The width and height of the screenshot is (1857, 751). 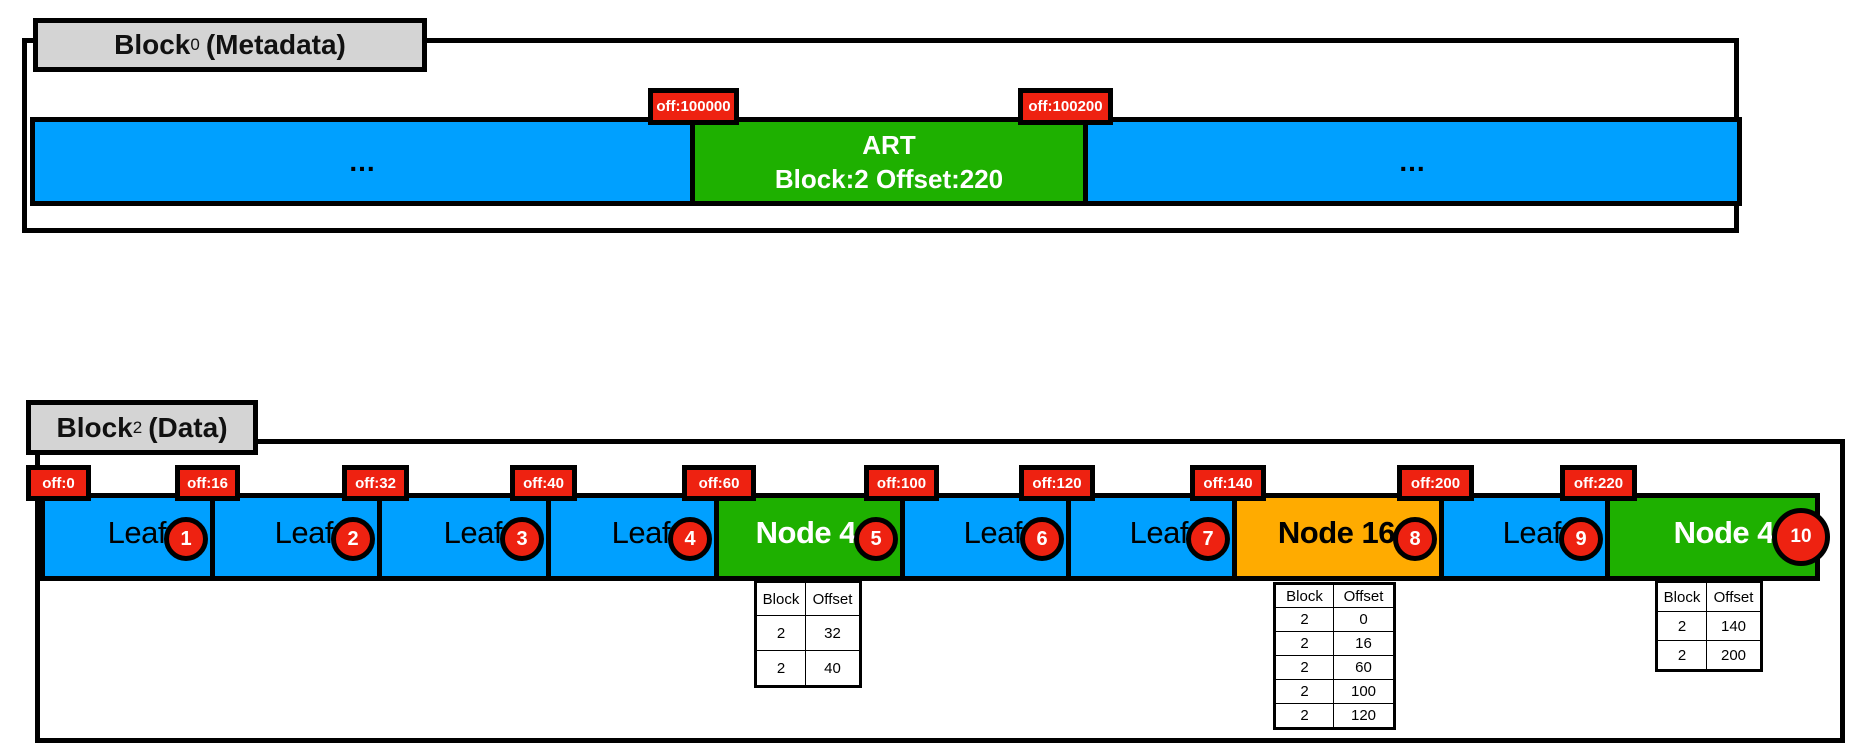 What do you see at coordinates (1598, 483) in the screenshot?
I see `offset-tag: off:220` at bounding box center [1598, 483].